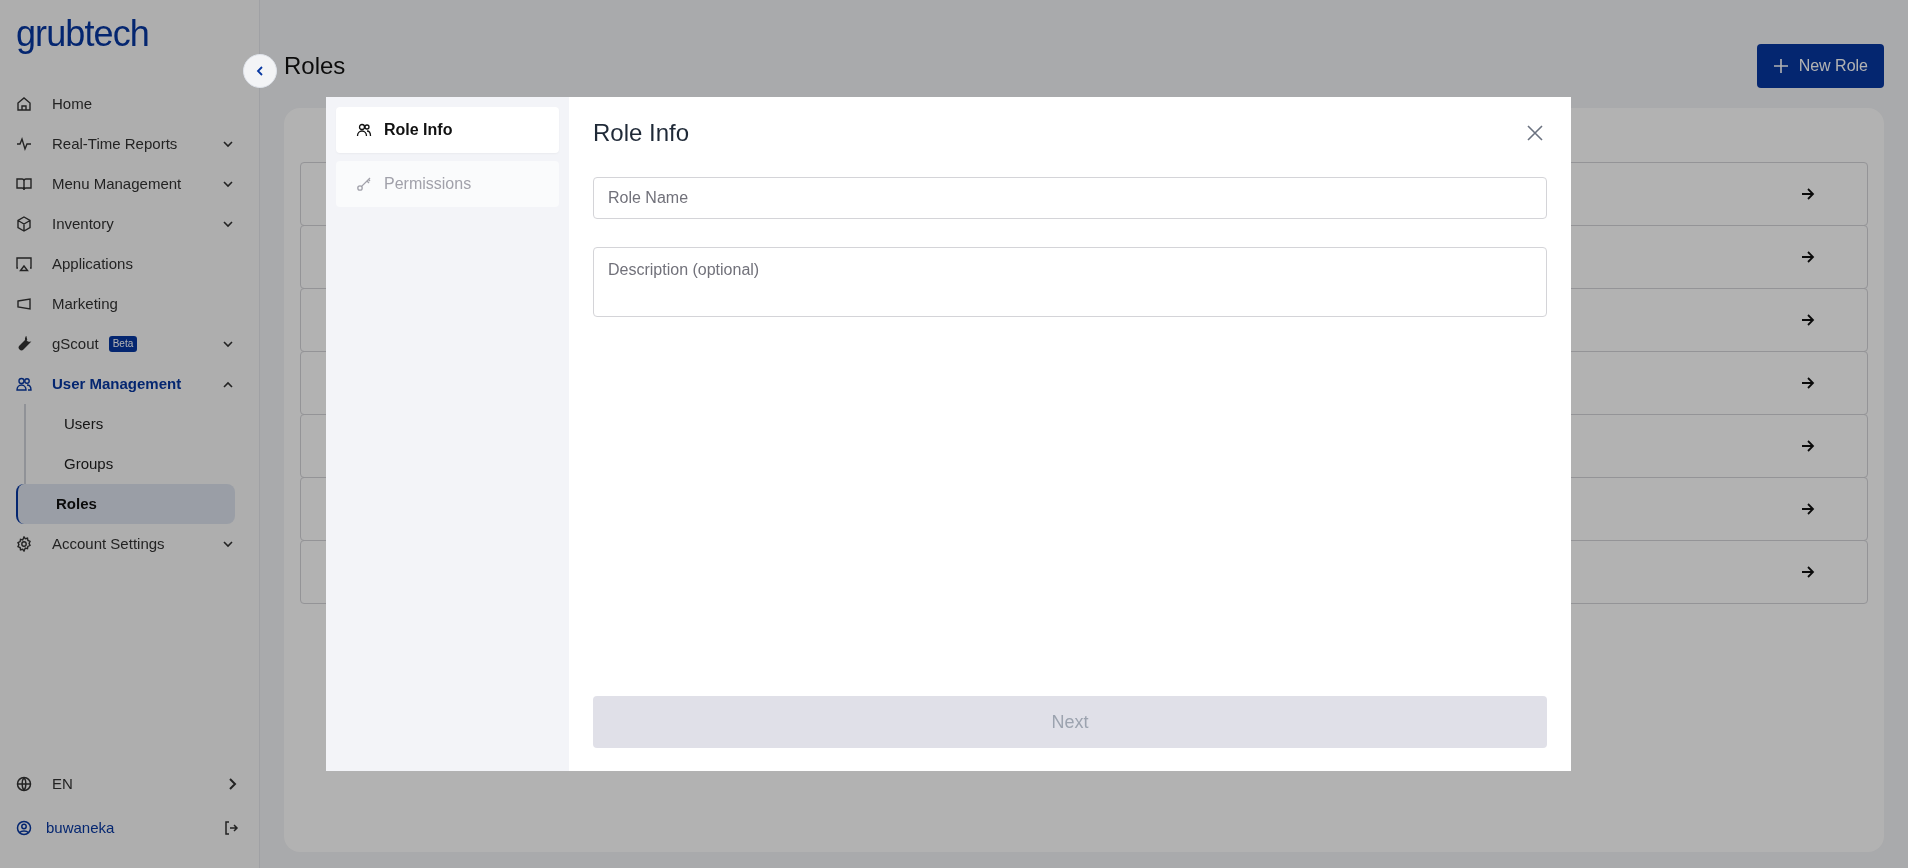 The image size is (1908, 868). What do you see at coordinates (129, 264) in the screenshot?
I see `nav-item: Applications` at bounding box center [129, 264].